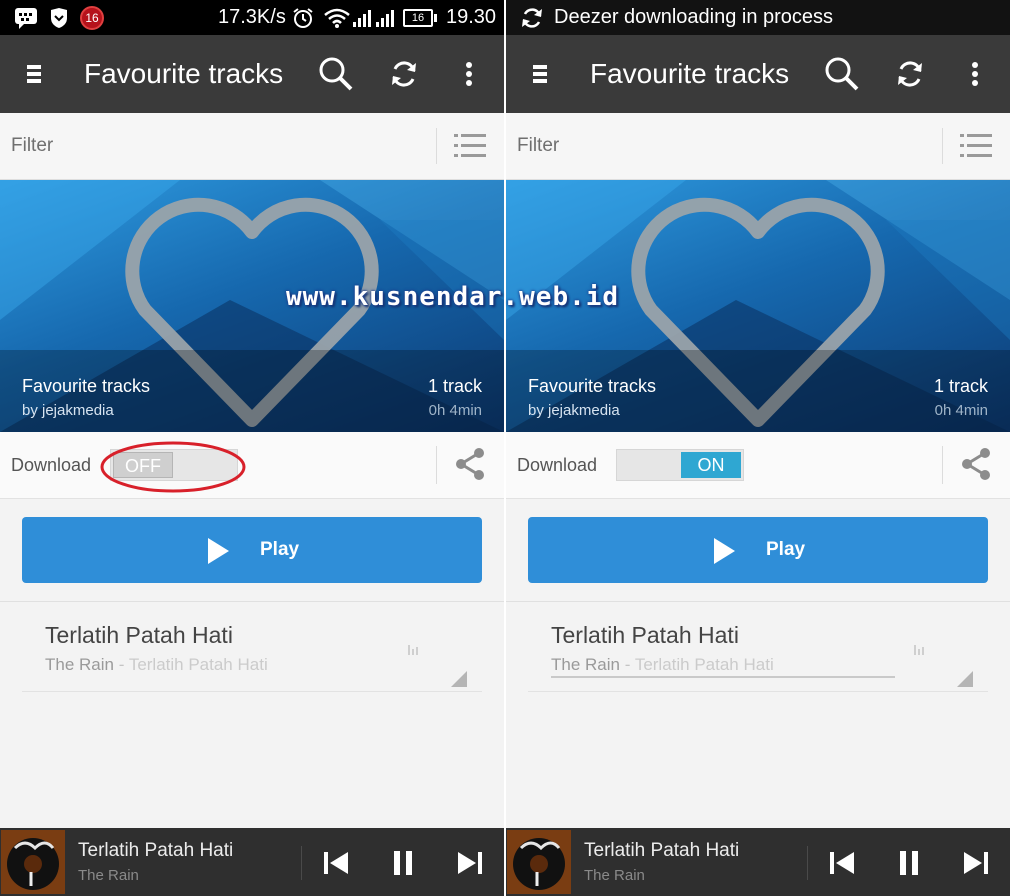  What do you see at coordinates (218, 551) in the screenshot?
I see `play-icon` at bounding box center [218, 551].